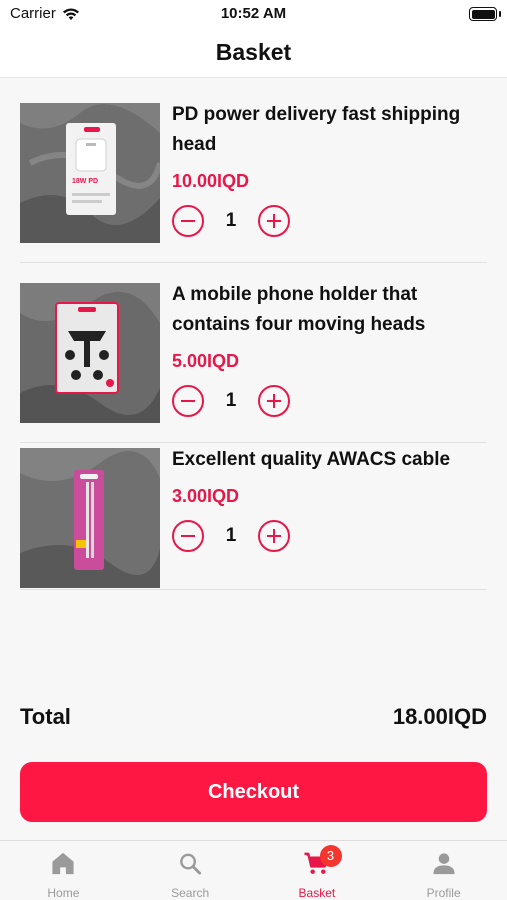 The width and height of the screenshot is (507, 900). I want to click on total-label: Total, so click(45, 716).